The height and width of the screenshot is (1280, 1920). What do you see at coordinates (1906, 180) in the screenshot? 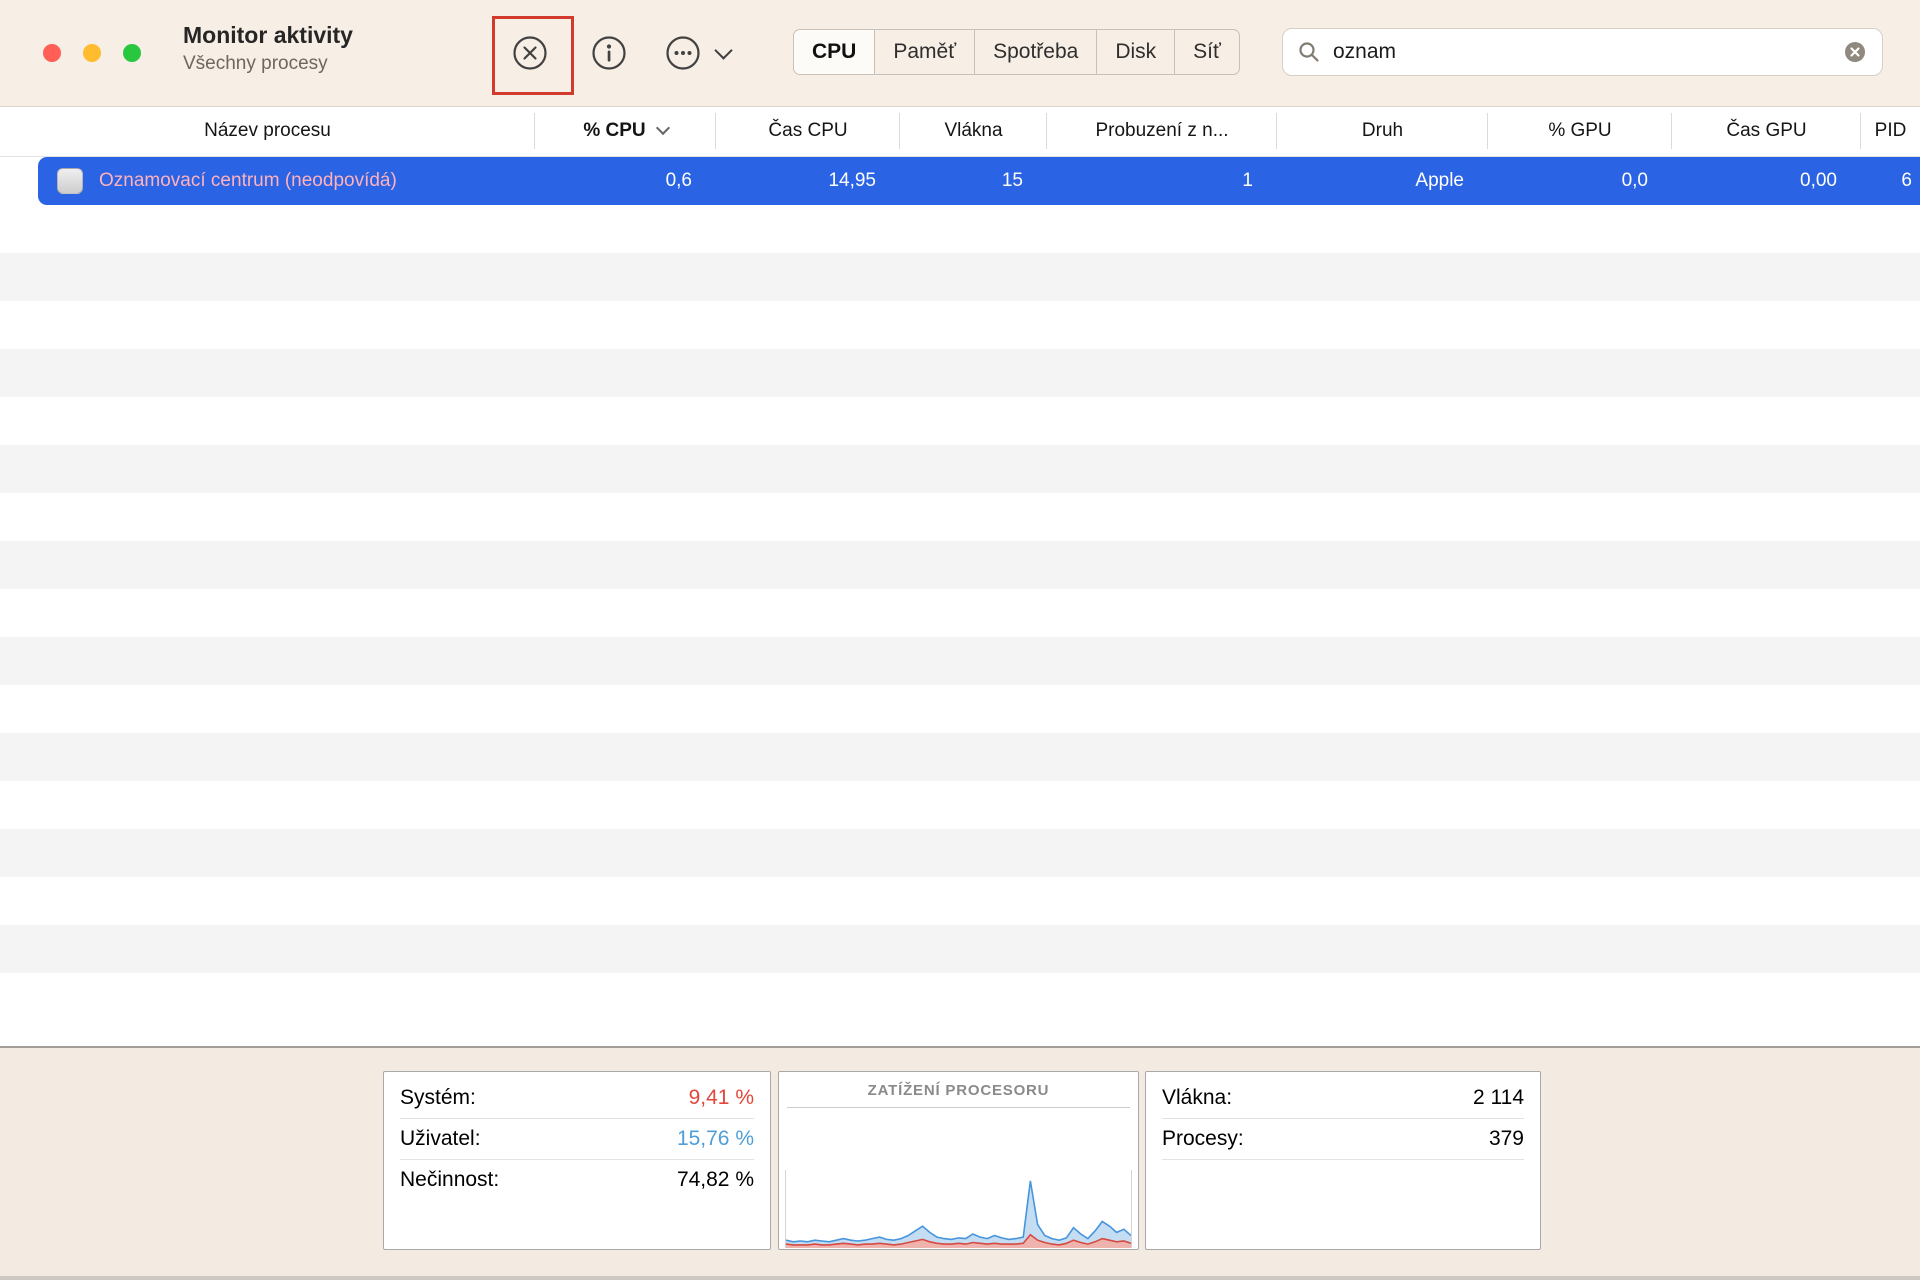
I see `cell-pid: 6` at bounding box center [1906, 180].